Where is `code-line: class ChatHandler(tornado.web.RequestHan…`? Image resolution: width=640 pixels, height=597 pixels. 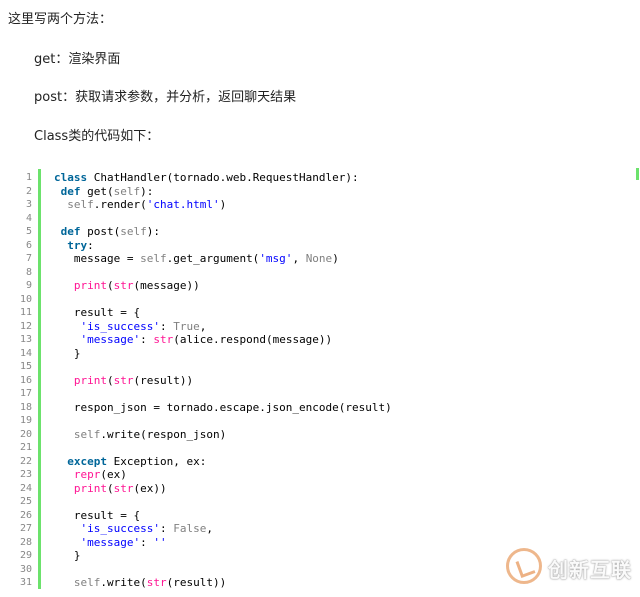 code-line: class ChatHandler(tornado.web.RequestHan… is located at coordinates (206, 178).